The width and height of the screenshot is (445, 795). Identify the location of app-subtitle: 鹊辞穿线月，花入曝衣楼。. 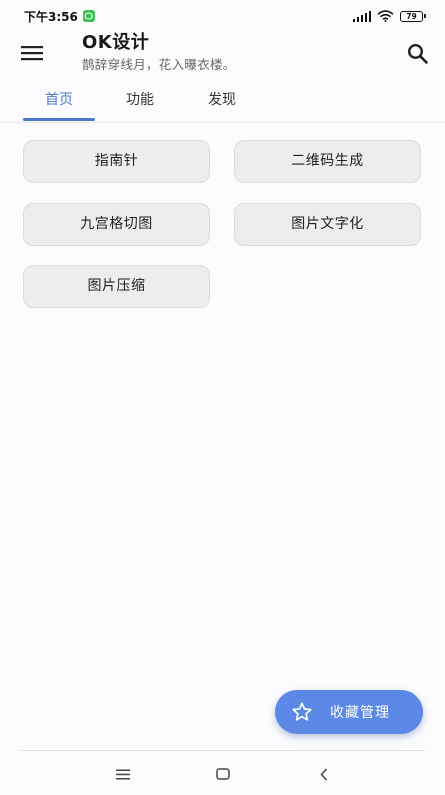
(159, 64).